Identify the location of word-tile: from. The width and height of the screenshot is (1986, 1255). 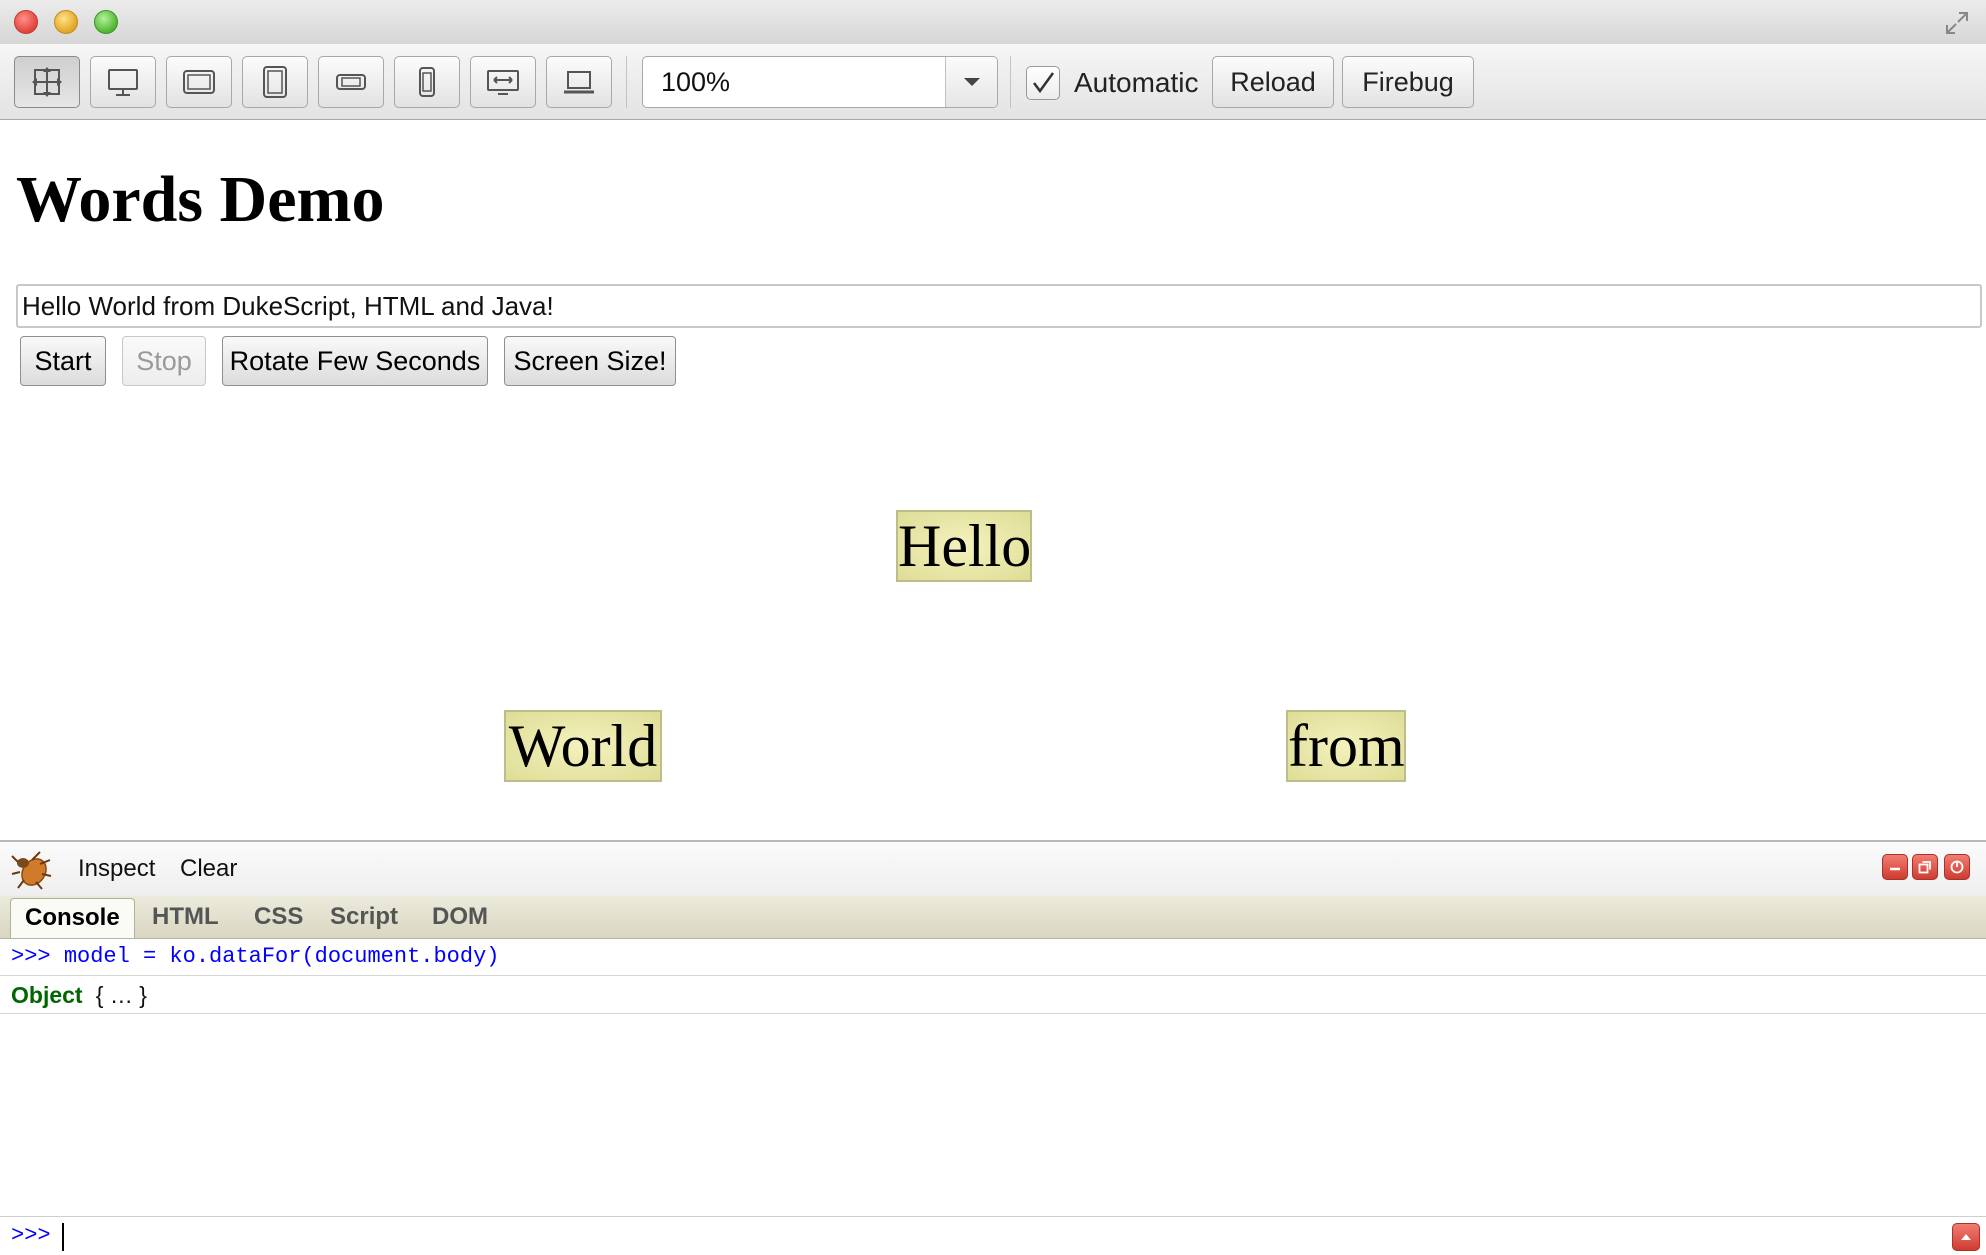
(1346, 746).